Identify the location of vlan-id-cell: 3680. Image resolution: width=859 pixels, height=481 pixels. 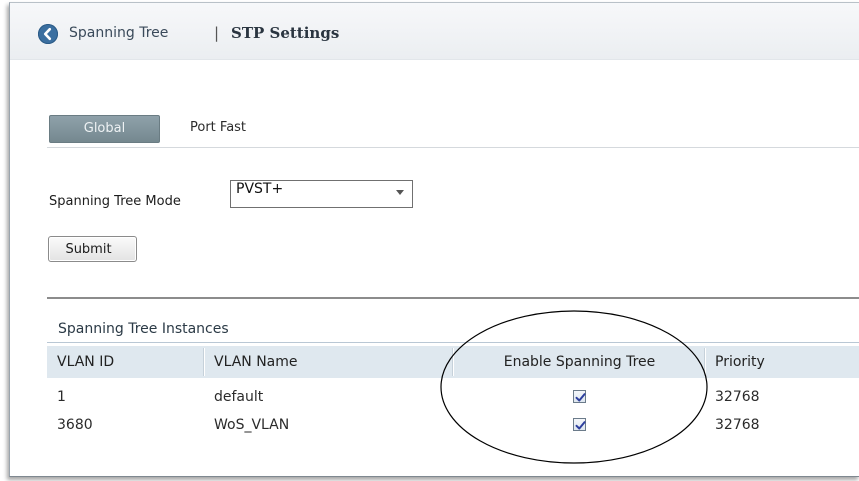
(75, 425).